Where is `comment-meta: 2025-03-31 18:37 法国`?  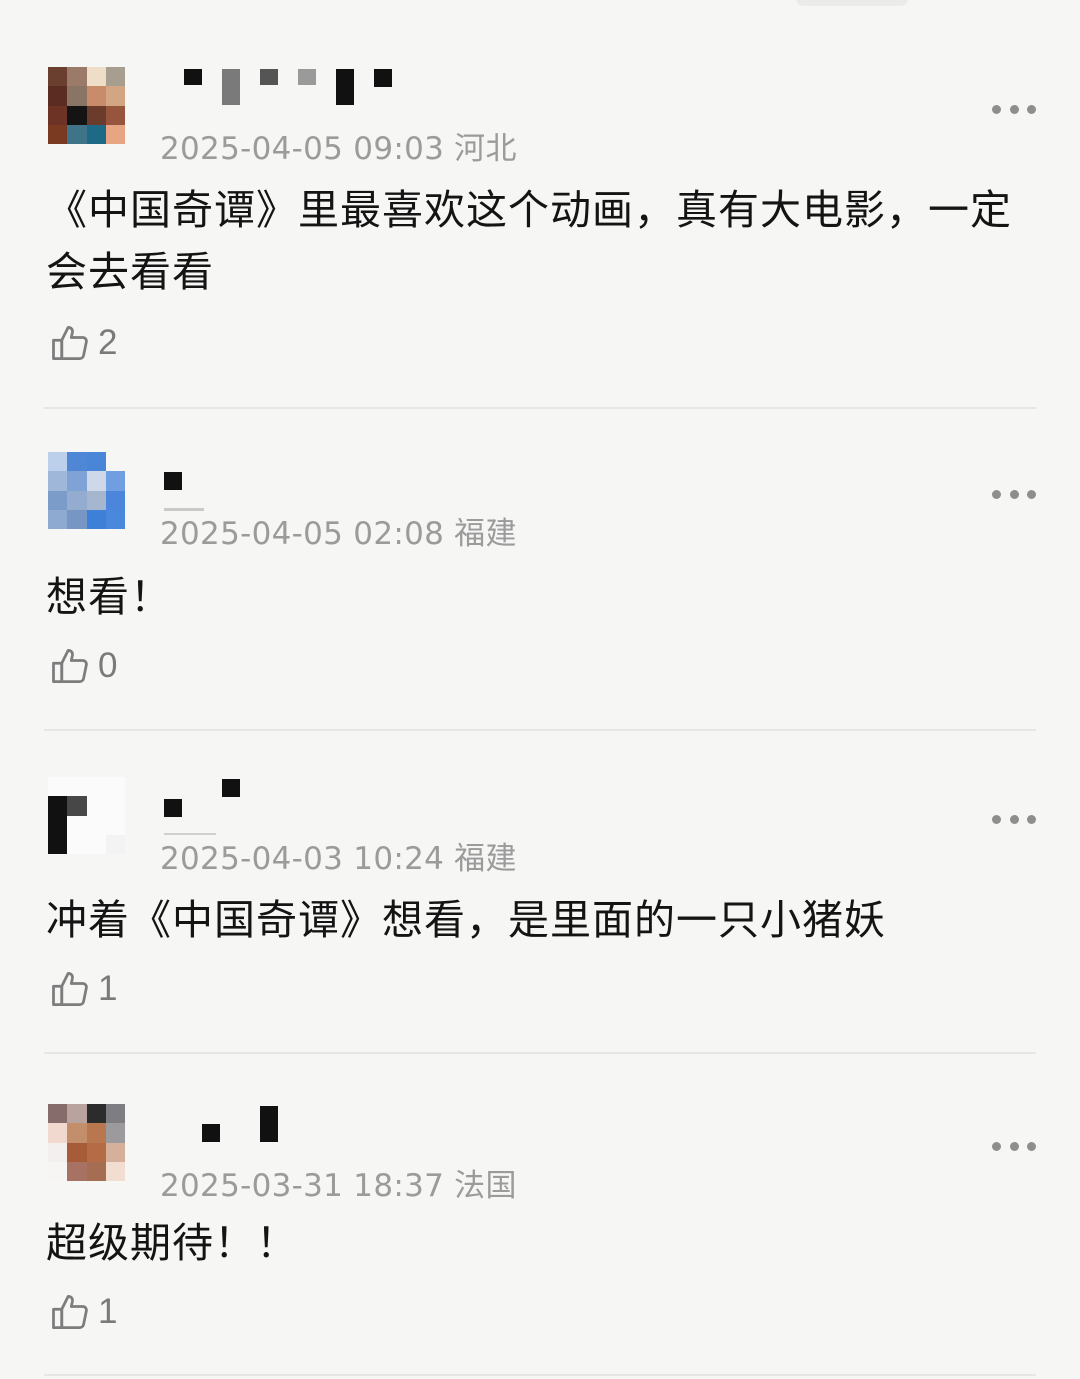 comment-meta: 2025-03-31 18:37 法国 is located at coordinates (338, 1182).